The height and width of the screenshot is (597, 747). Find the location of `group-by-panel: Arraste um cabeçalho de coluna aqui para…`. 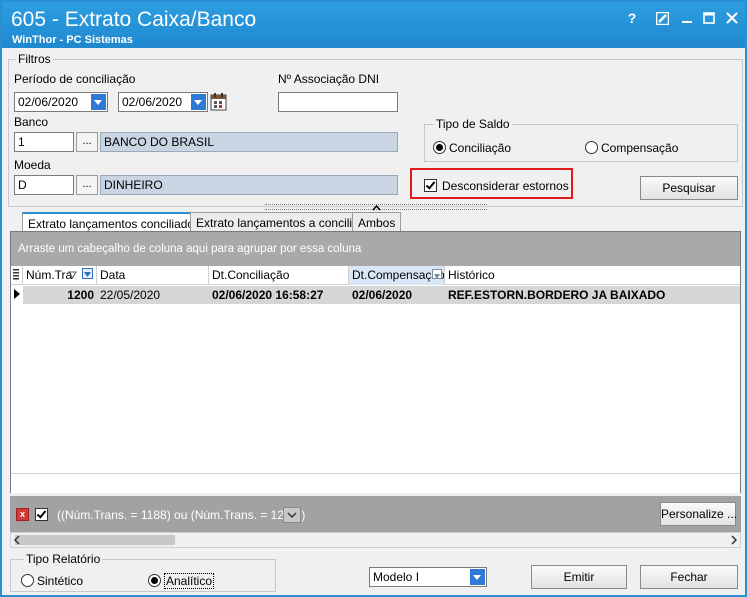

group-by-panel: Arraste um cabeçalho de coluna aqui para… is located at coordinates (375, 249).